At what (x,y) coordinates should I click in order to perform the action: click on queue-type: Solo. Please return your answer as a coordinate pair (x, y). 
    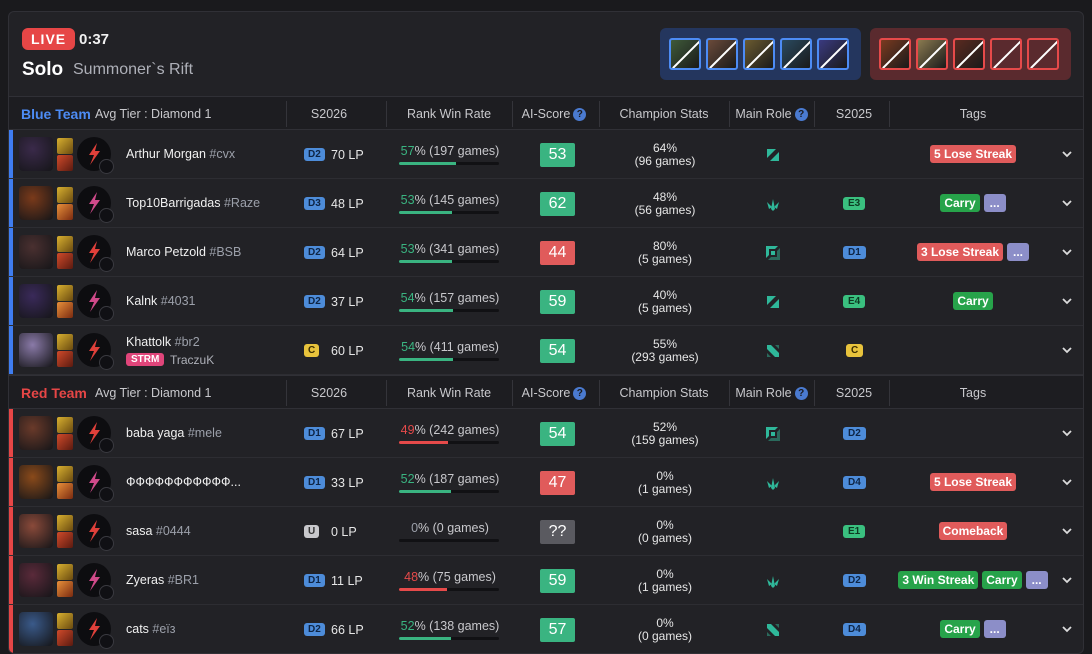
    Looking at the image, I should click on (43, 69).